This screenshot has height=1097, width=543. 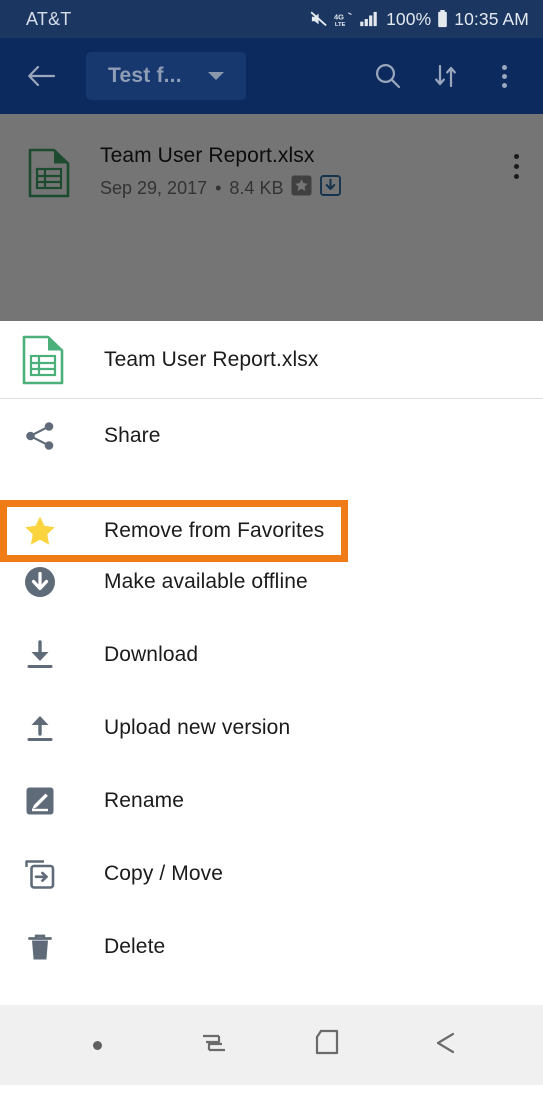 I want to click on menu-item-delete: Delete, so click(x=271, y=946).